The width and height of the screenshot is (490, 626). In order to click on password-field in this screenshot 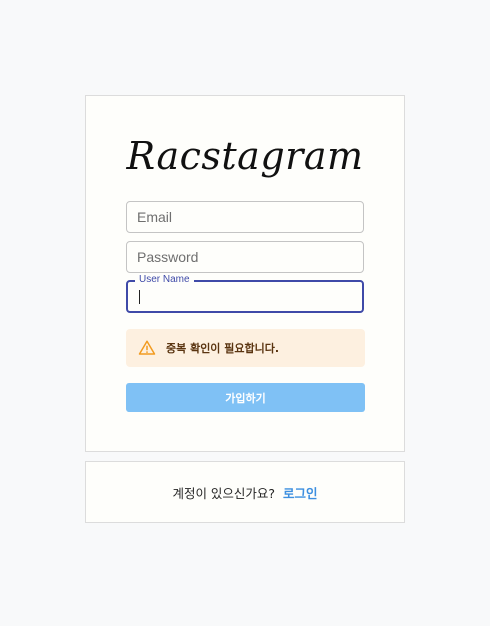, I will do `click(245, 257)`.